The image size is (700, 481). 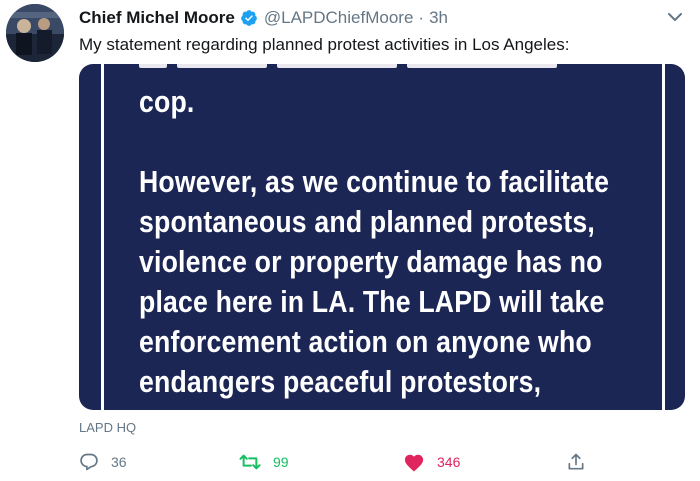 What do you see at coordinates (157, 18) in the screenshot?
I see `author-name: Chief Michel Moore` at bounding box center [157, 18].